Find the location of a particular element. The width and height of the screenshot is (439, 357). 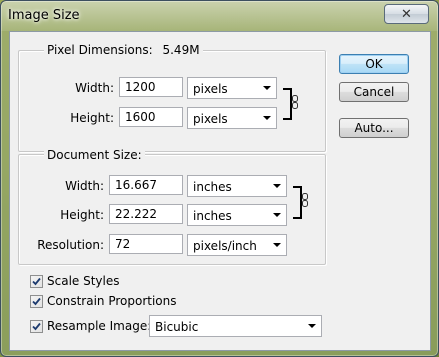

pixel-dimensions-heading: Pixel Dimensions: 5.49M is located at coordinates (123, 50).